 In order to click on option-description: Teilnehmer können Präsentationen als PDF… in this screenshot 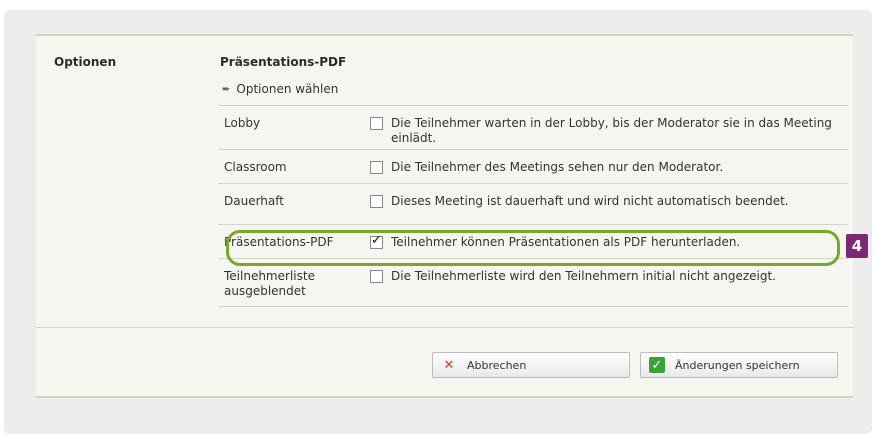, I will do `click(566, 242)`.